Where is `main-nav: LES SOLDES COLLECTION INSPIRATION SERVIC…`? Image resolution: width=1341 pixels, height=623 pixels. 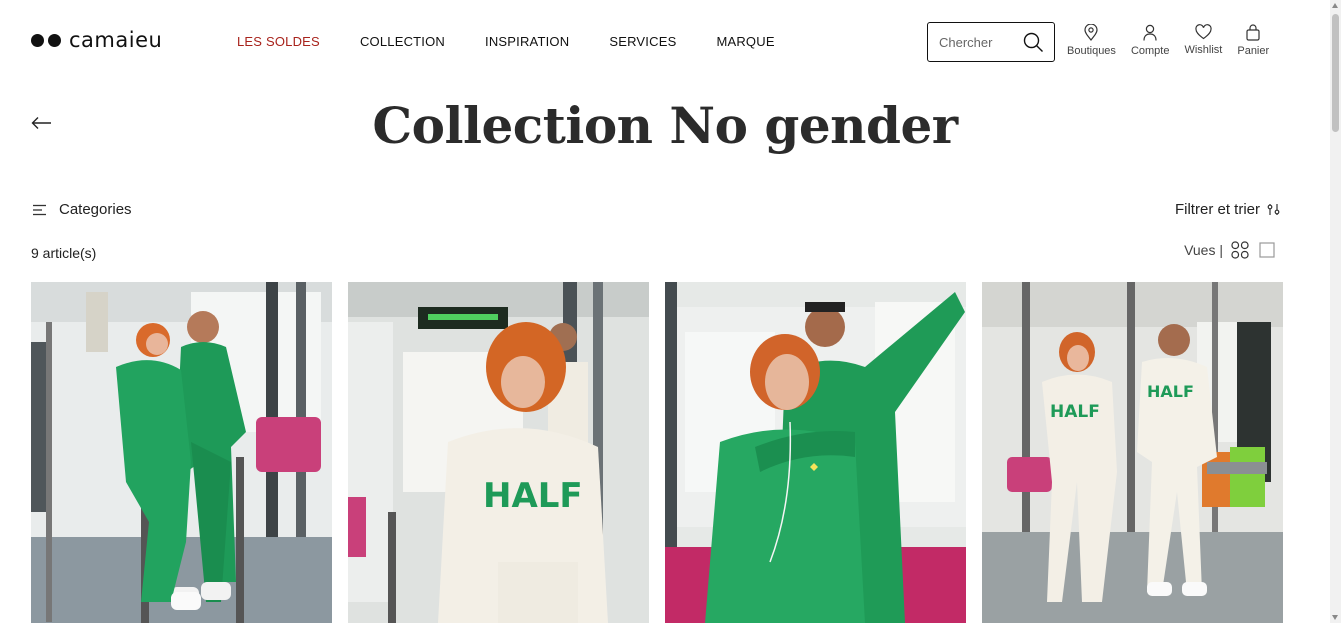
main-nav: LES SOLDES COLLECTION INSPIRATION SERVIC… is located at coordinates (526, 41).